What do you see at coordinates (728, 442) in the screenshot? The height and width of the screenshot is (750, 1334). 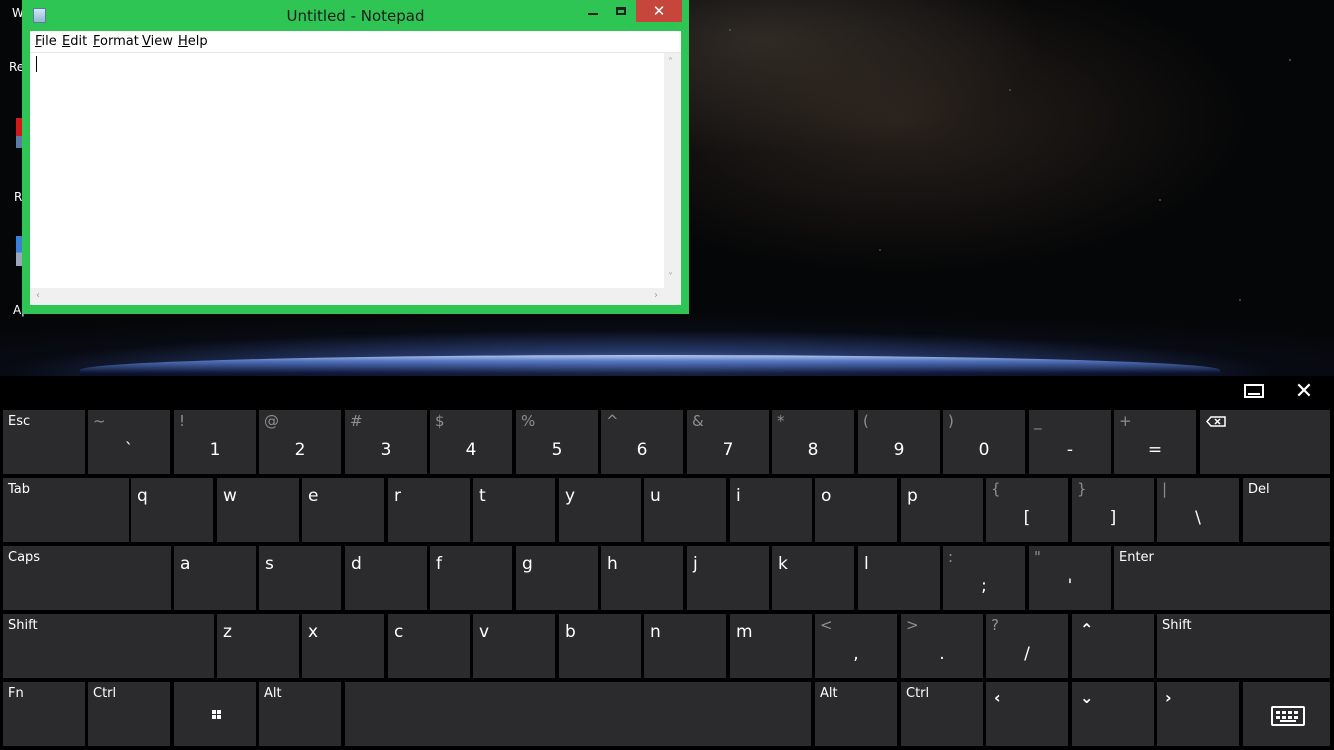 I see `key-symbol: & 7` at bounding box center [728, 442].